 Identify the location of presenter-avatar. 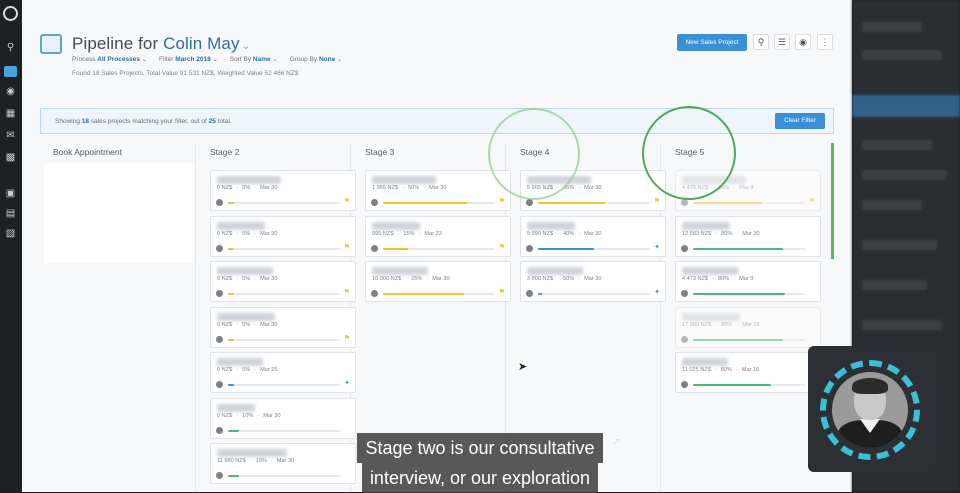
(870, 410).